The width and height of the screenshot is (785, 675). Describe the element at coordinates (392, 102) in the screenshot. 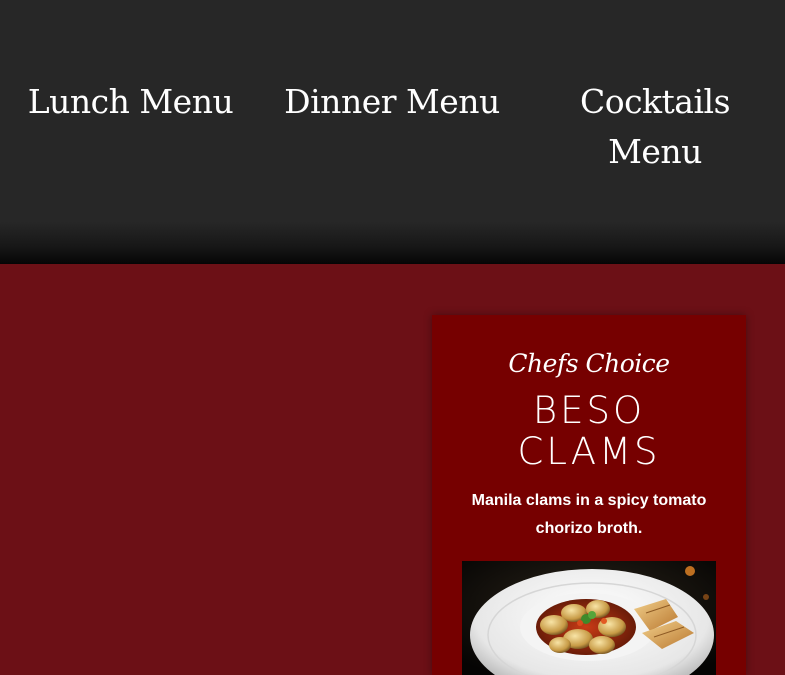

I see `nav-link-dinner-menu: Dinner Menu` at that location.